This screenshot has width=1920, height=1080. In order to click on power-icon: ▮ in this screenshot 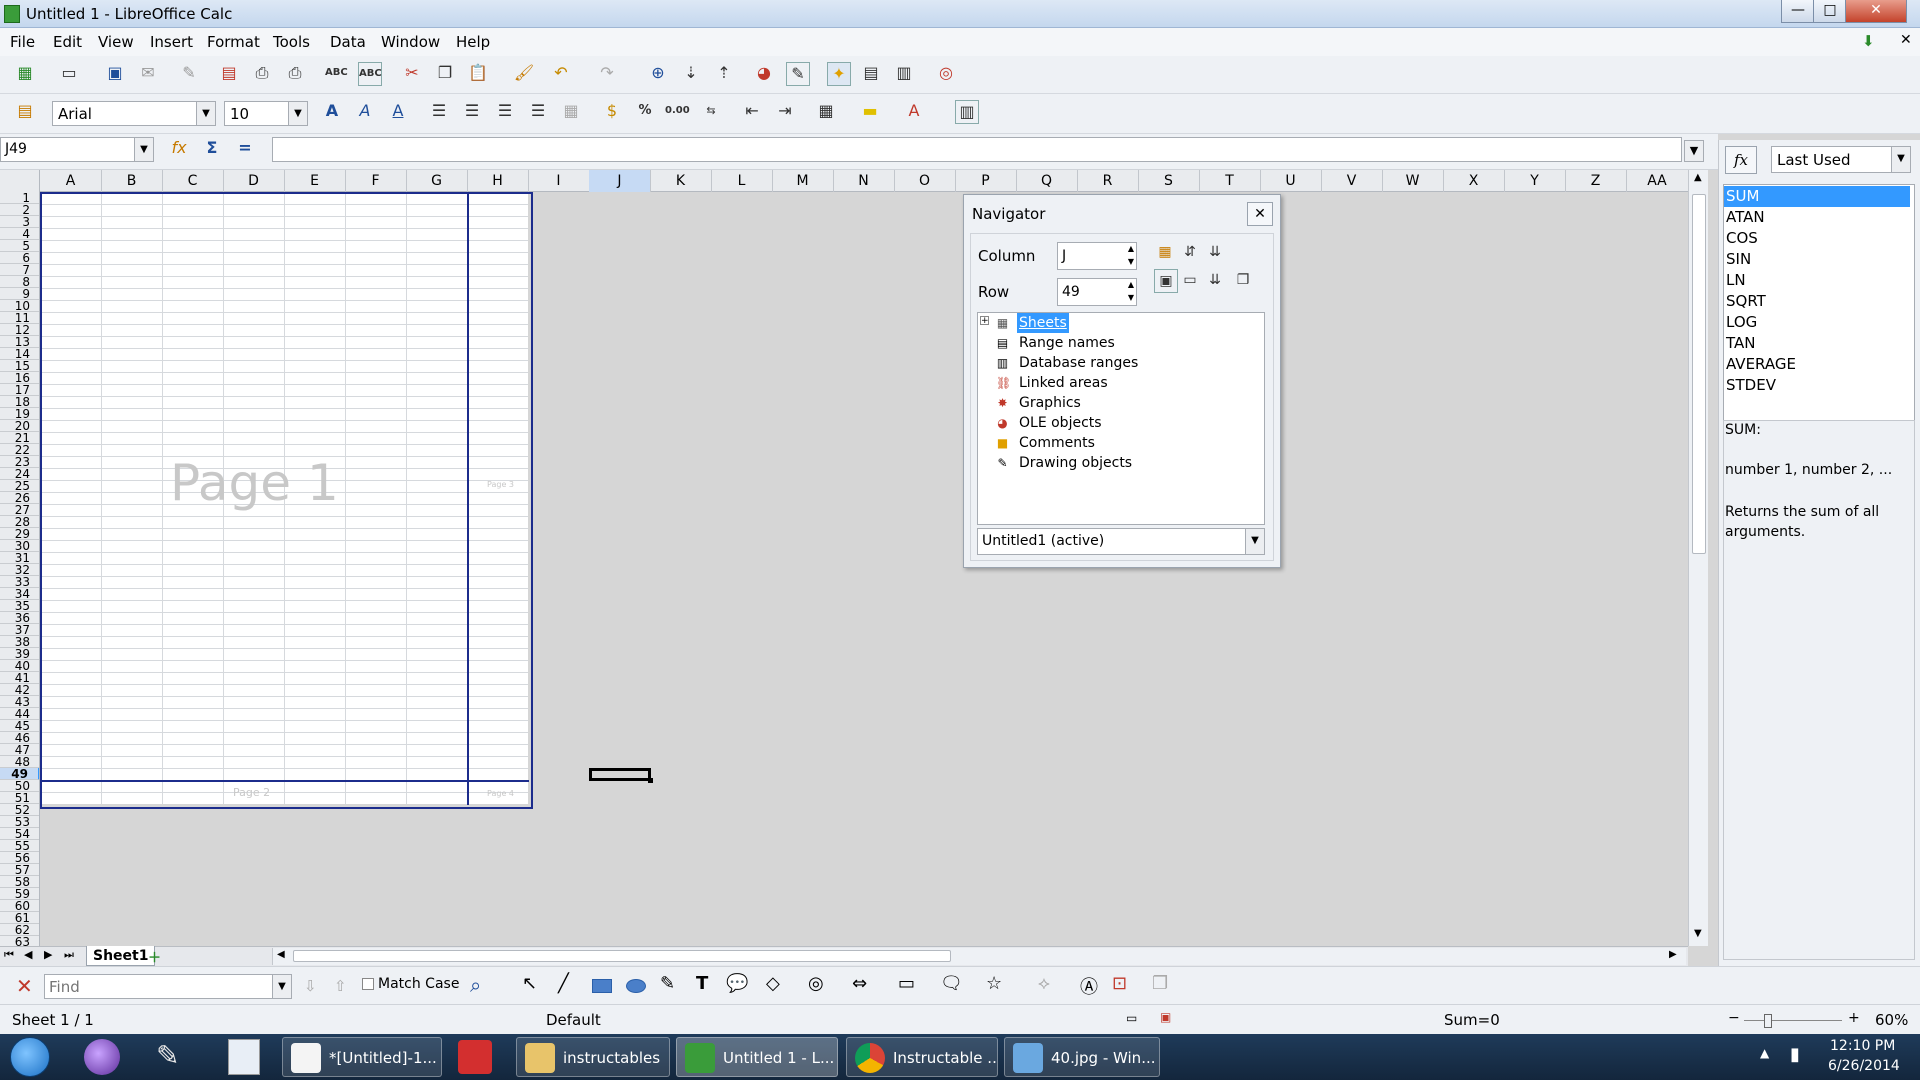, I will do `click(1795, 1054)`.